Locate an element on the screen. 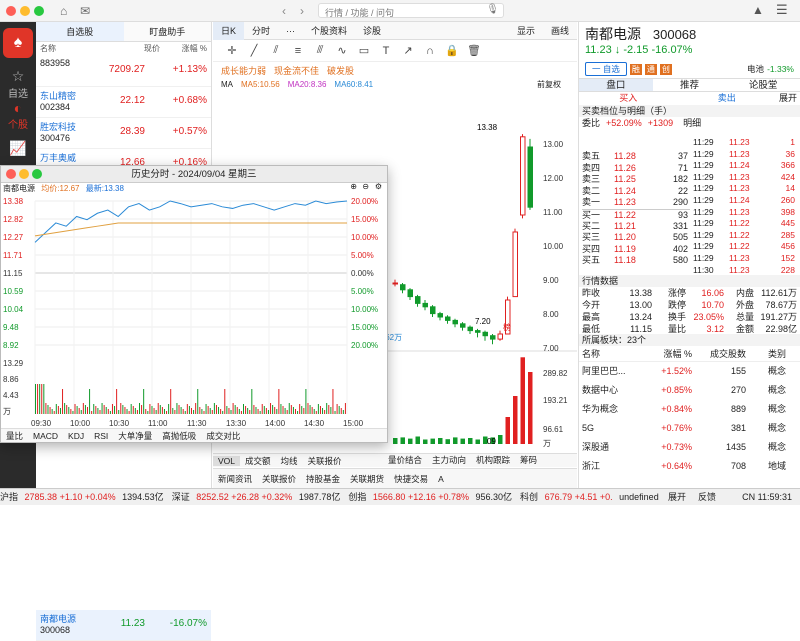  tab-vol: VOL is located at coordinates (227, 460).